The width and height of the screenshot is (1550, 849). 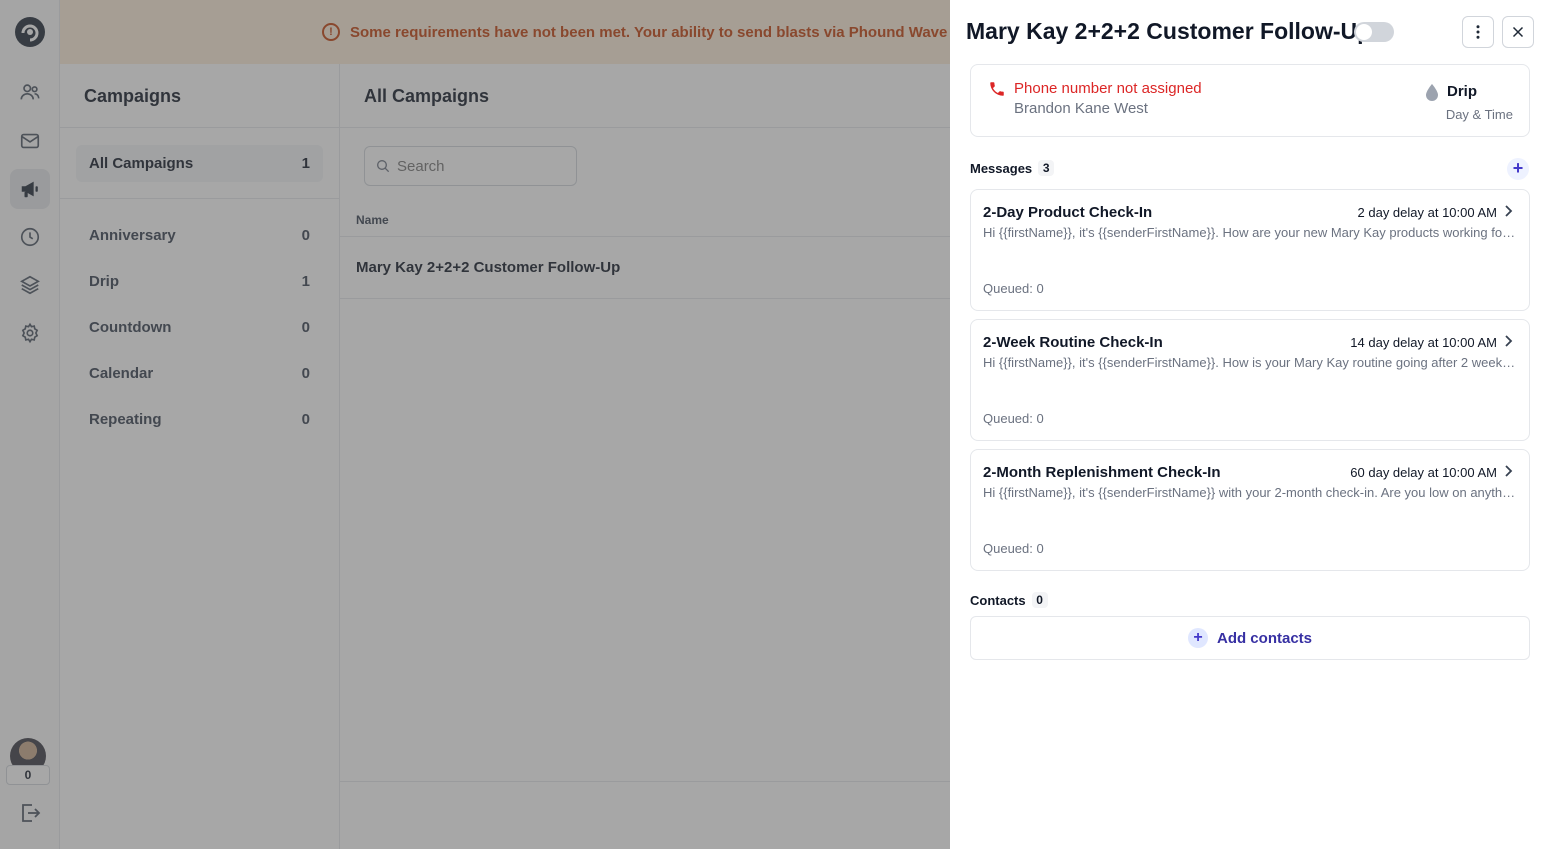 What do you see at coordinates (1046, 168) in the screenshot?
I see `messages-count-badge: 3` at bounding box center [1046, 168].